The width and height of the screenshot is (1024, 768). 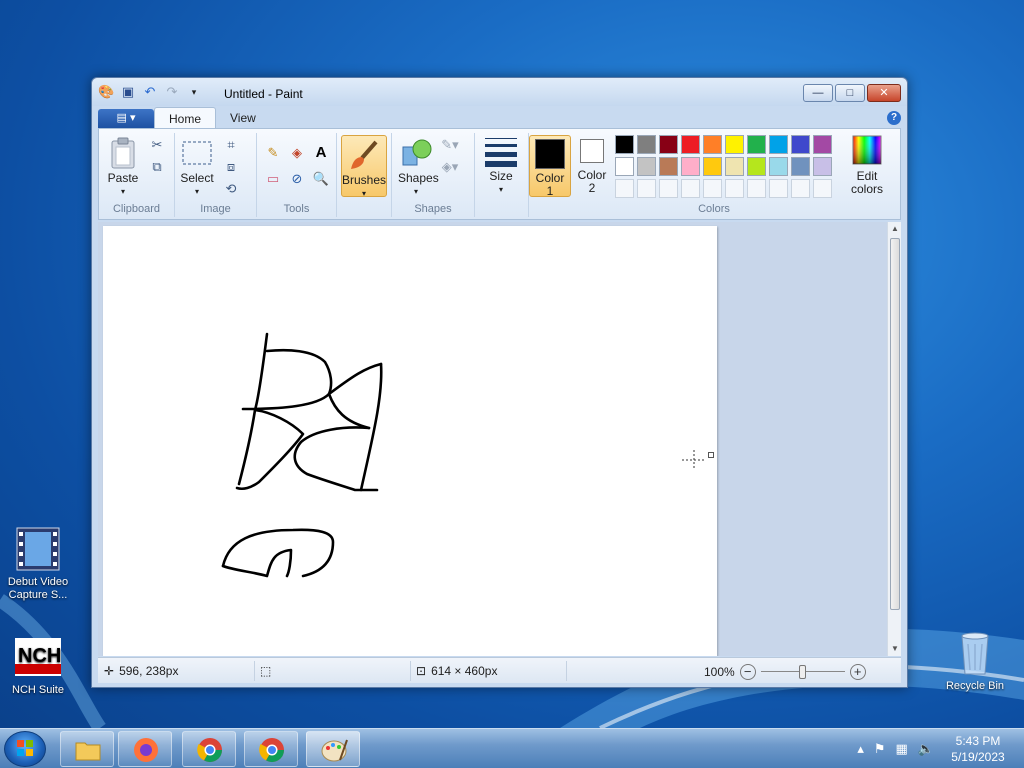 What do you see at coordinates (194, 92) in the screenshot?
I see `customize-qat-icon: ▾` at bounding box center [194, 92].